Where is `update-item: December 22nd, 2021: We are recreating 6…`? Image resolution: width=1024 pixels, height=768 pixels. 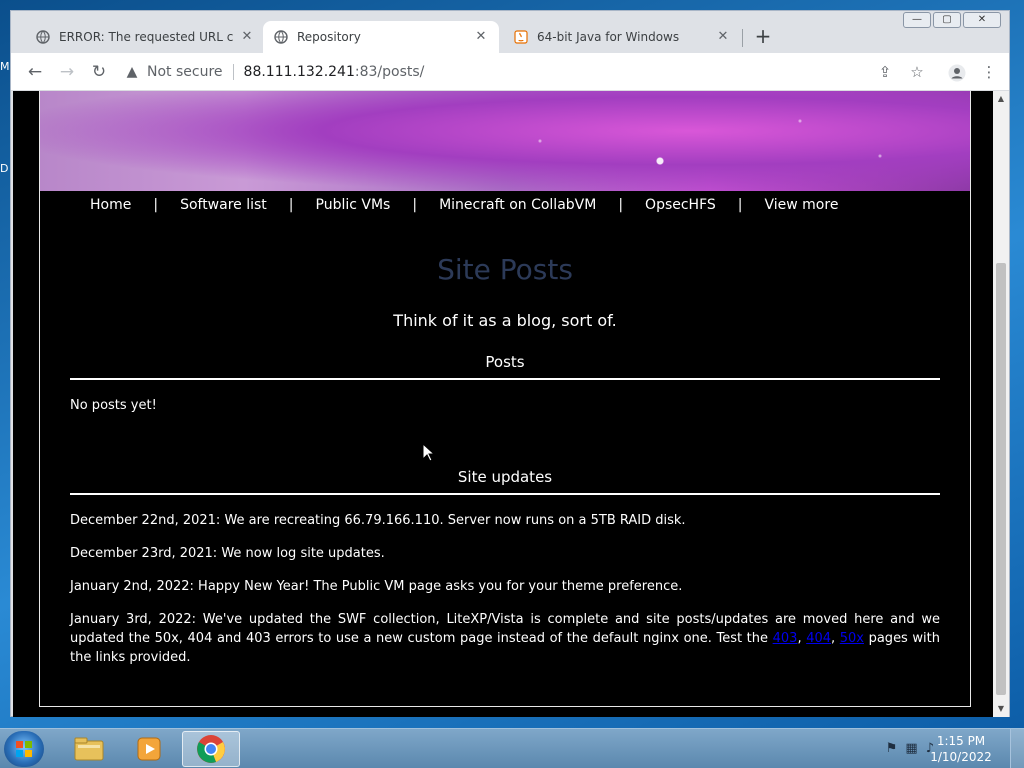 update-item: December 22nd, 2021: We are recreating 6… is located at coordinates (378, 520).